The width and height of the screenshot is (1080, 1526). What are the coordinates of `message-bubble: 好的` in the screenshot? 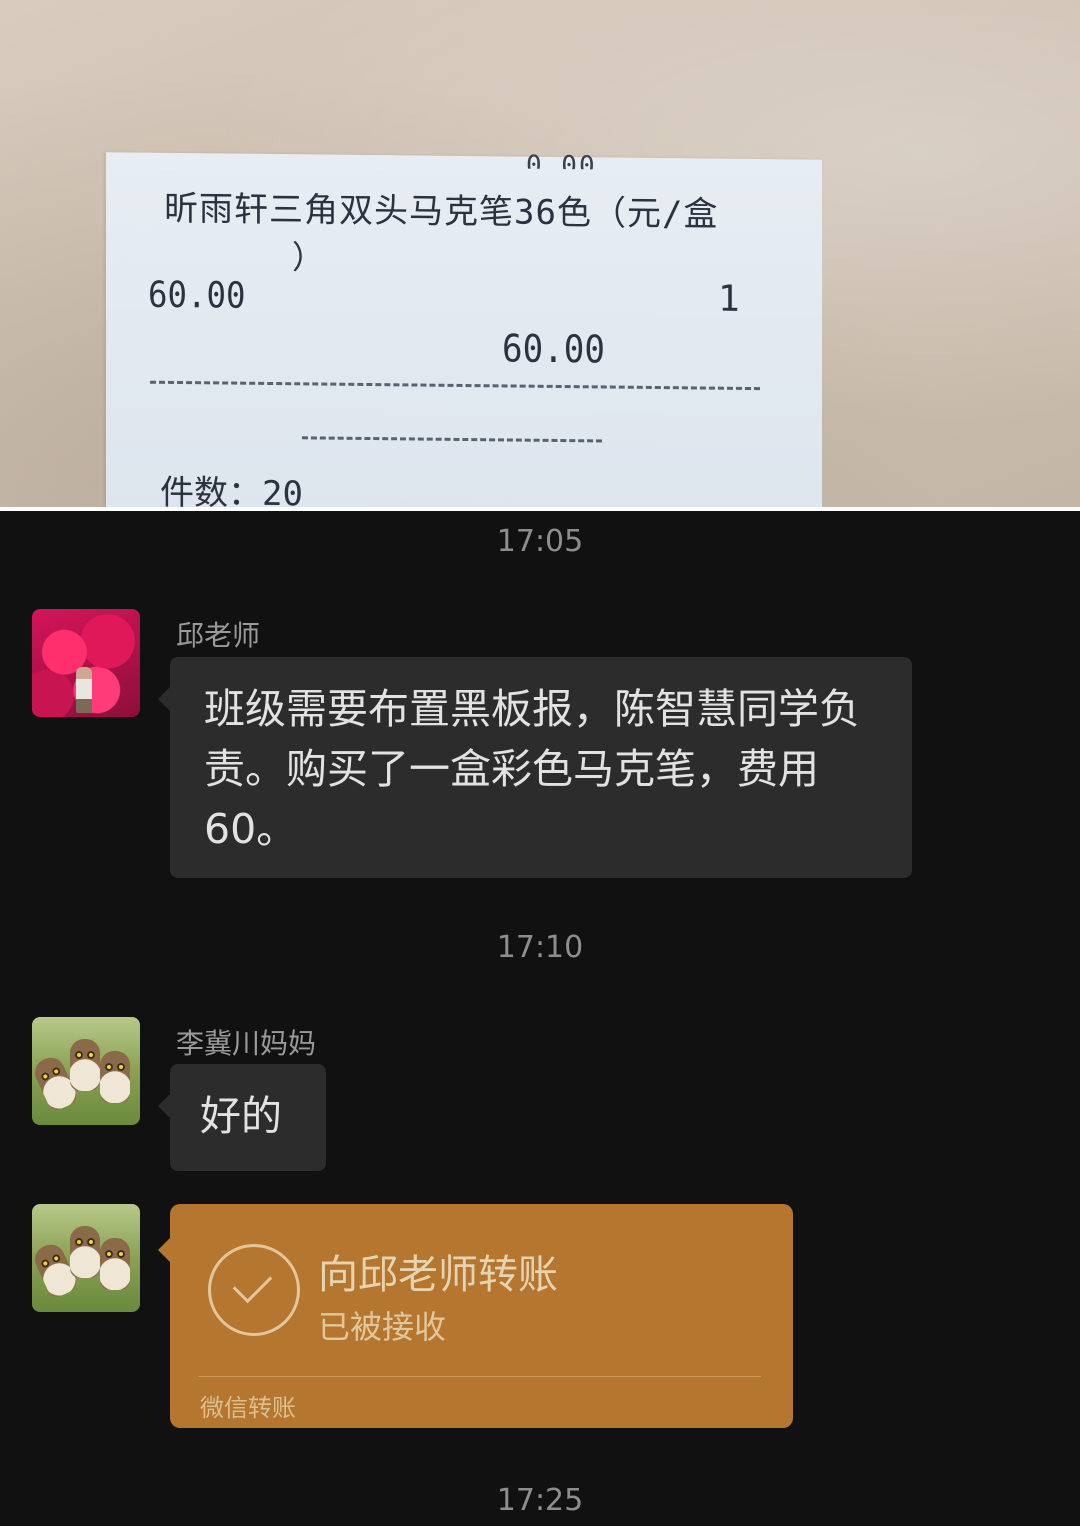 It's located at (242, 1117).